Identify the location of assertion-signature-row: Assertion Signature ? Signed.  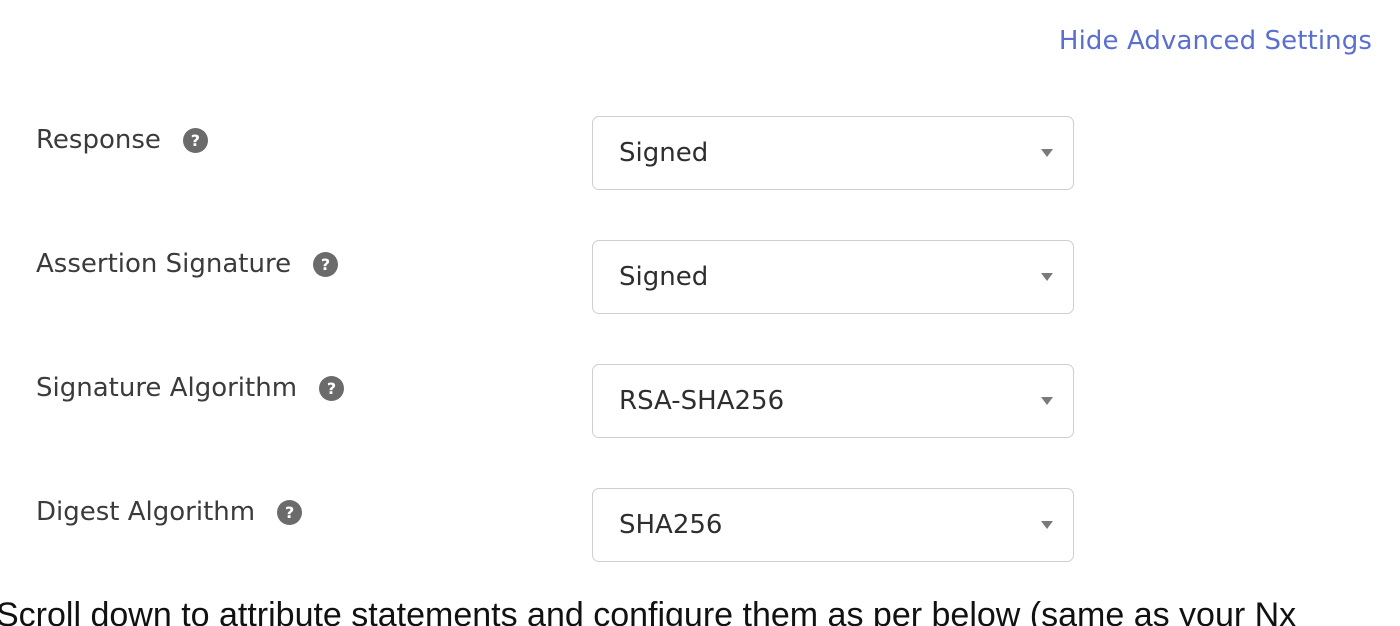
(700, 278).